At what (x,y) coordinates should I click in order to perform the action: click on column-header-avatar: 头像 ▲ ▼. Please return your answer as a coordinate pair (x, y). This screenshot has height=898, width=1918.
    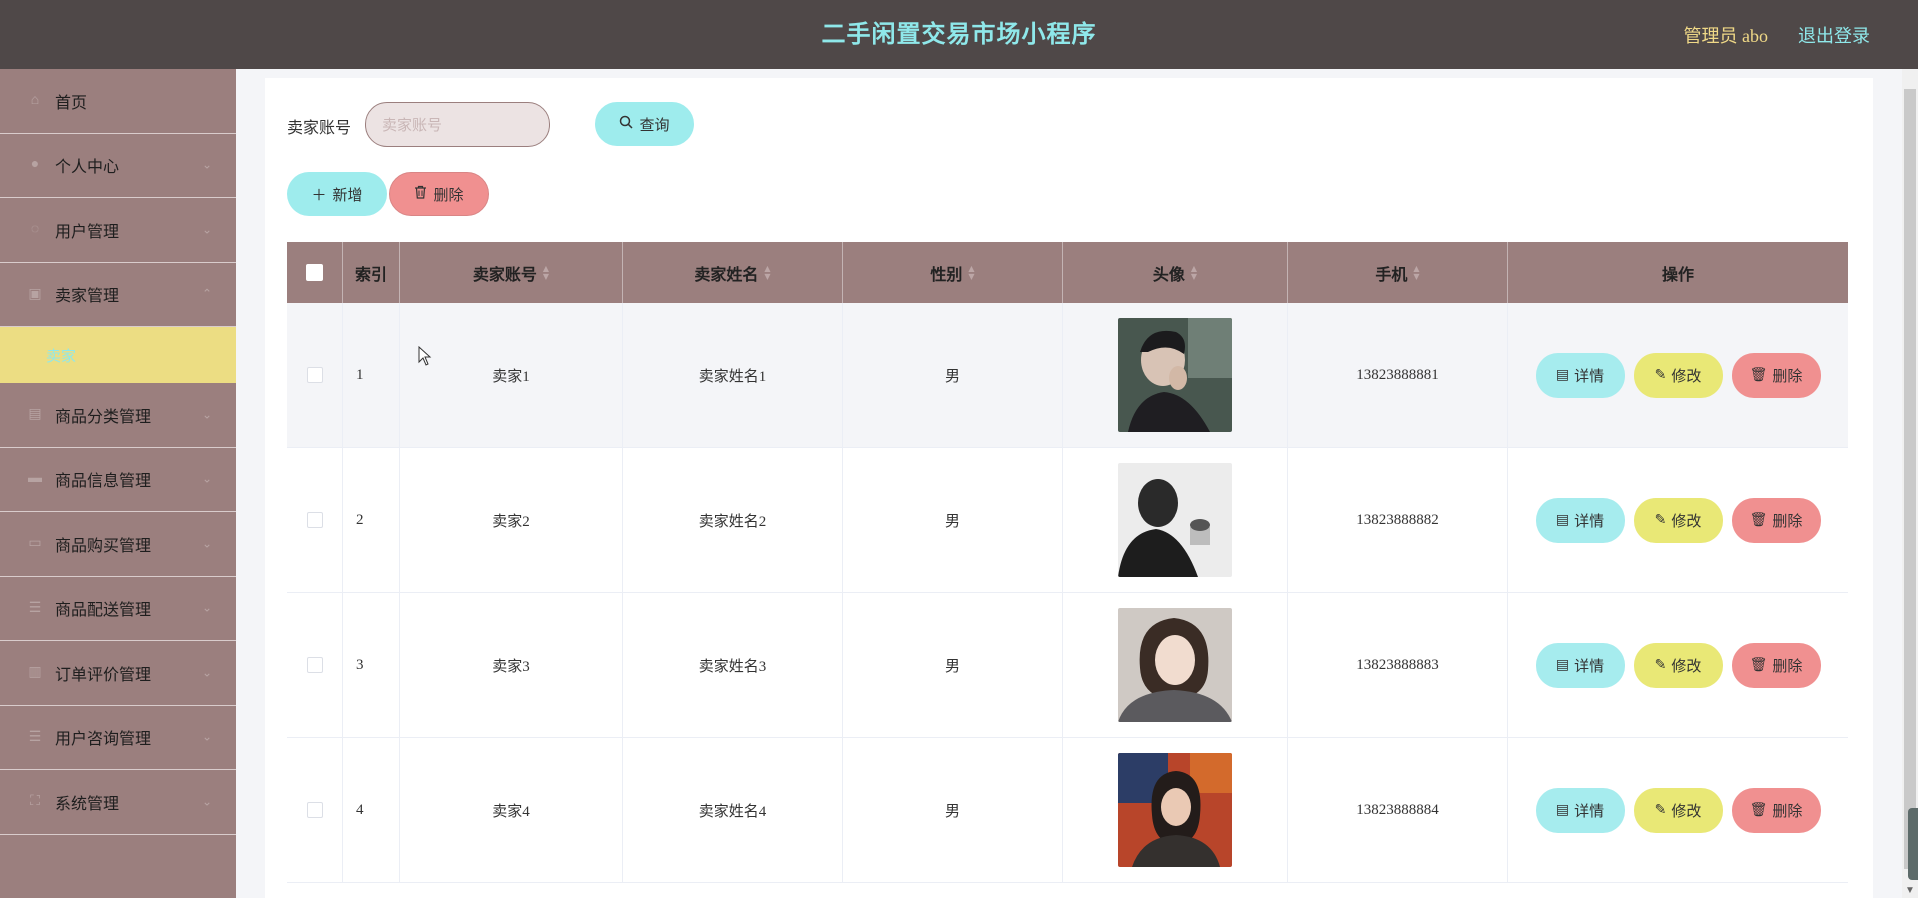
    Looking at the image, I should click on (1175, 272).